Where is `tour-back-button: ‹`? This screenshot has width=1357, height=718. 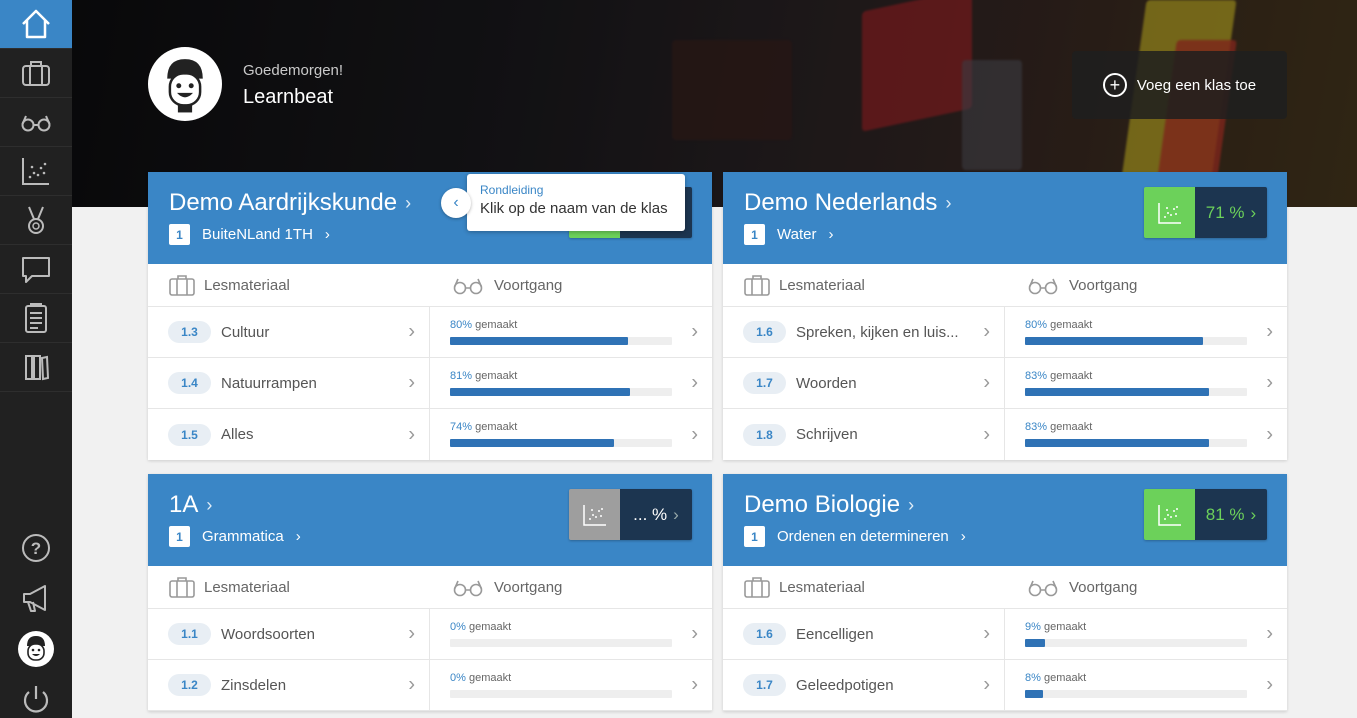
tour-back-button: ‹ is located at coordinates (456, 203).